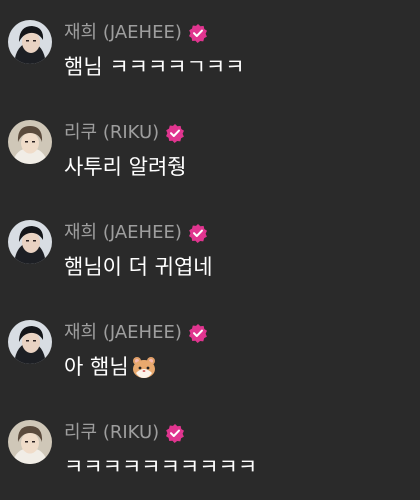 Image resolution: width=420 pixels, height=500 pixels. Describe the element at coordinates (138, 267) in the screenshot. I see `message-text: 햄님이 더 귀엽네` at that location.